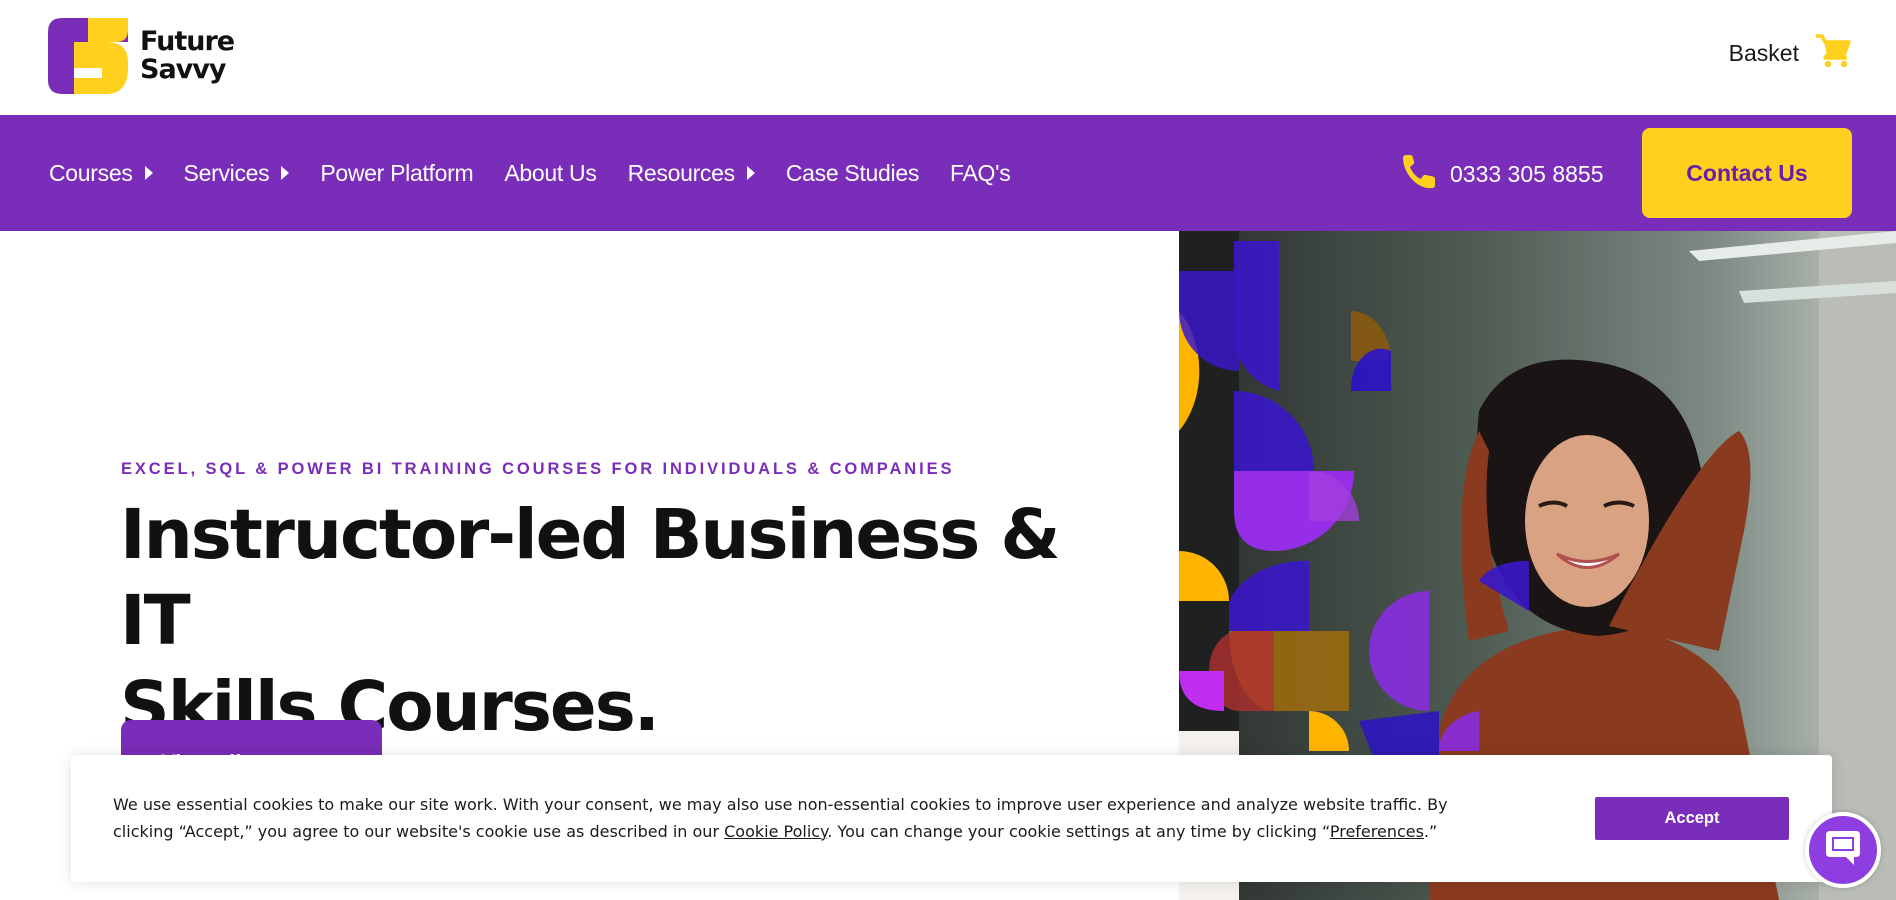 This screenshot has width=1896, height=900. What do you see at coordinates (775, 831) in the screenshot?
I see `cookie-policy-link: Cookie Policy` at bounding box center [775, 831].